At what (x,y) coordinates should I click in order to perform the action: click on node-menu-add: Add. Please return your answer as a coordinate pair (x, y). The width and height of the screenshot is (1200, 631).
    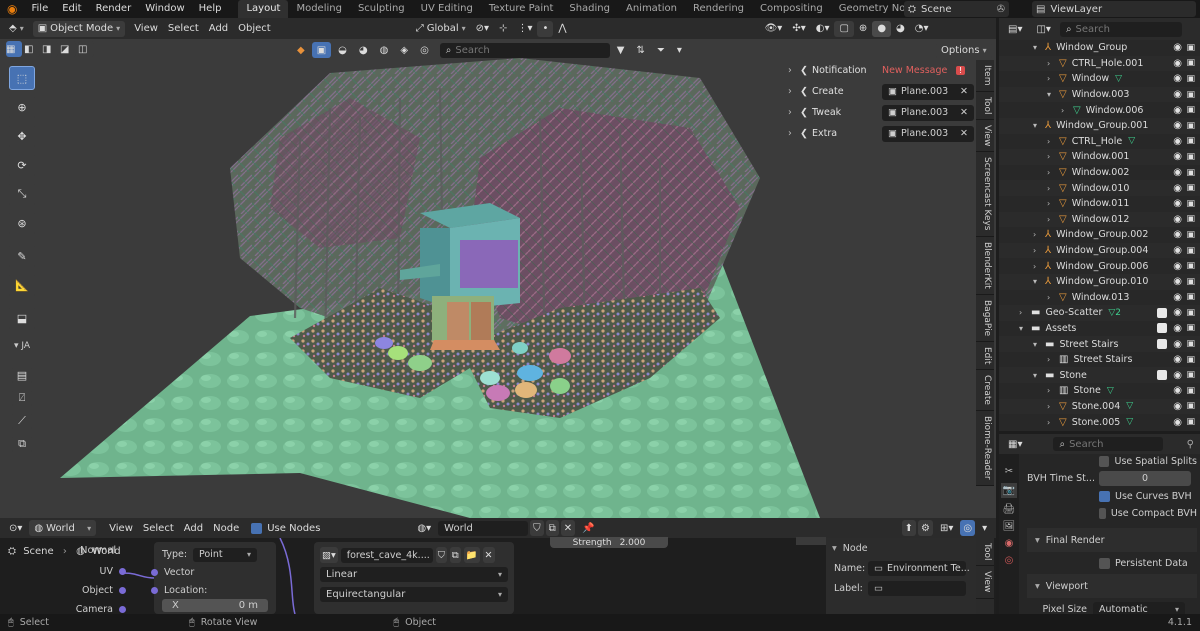
    Looking at the image, I should click on (193, 528).